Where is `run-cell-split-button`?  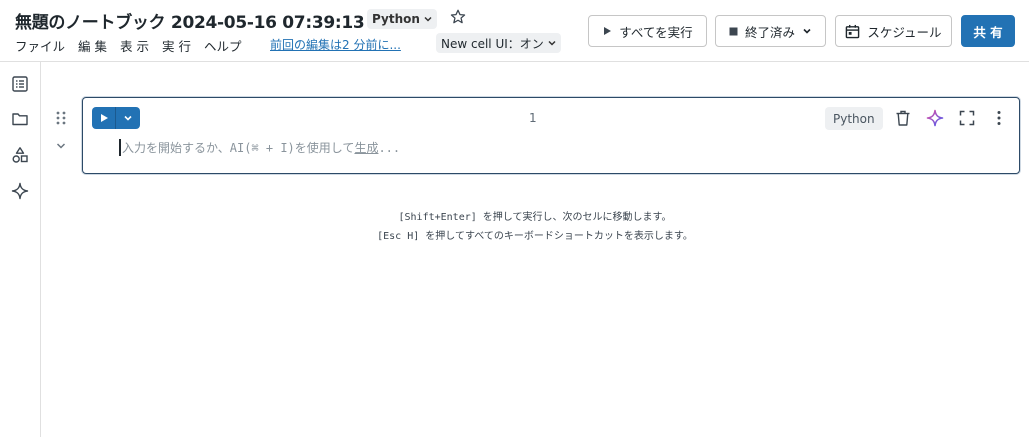 run-cell-split-button is located at coordinates (116, 118).